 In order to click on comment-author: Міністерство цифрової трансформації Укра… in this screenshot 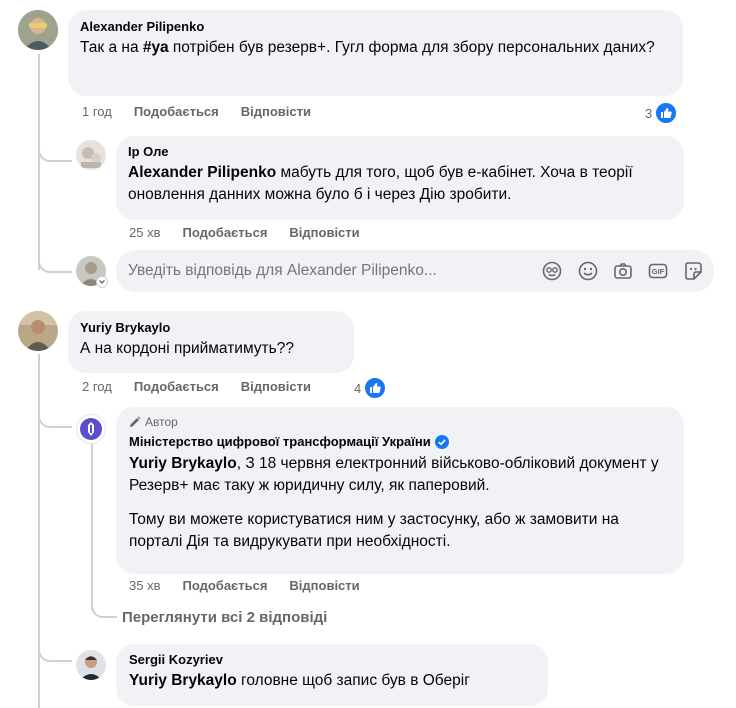, I will do `click(280, 441)`.